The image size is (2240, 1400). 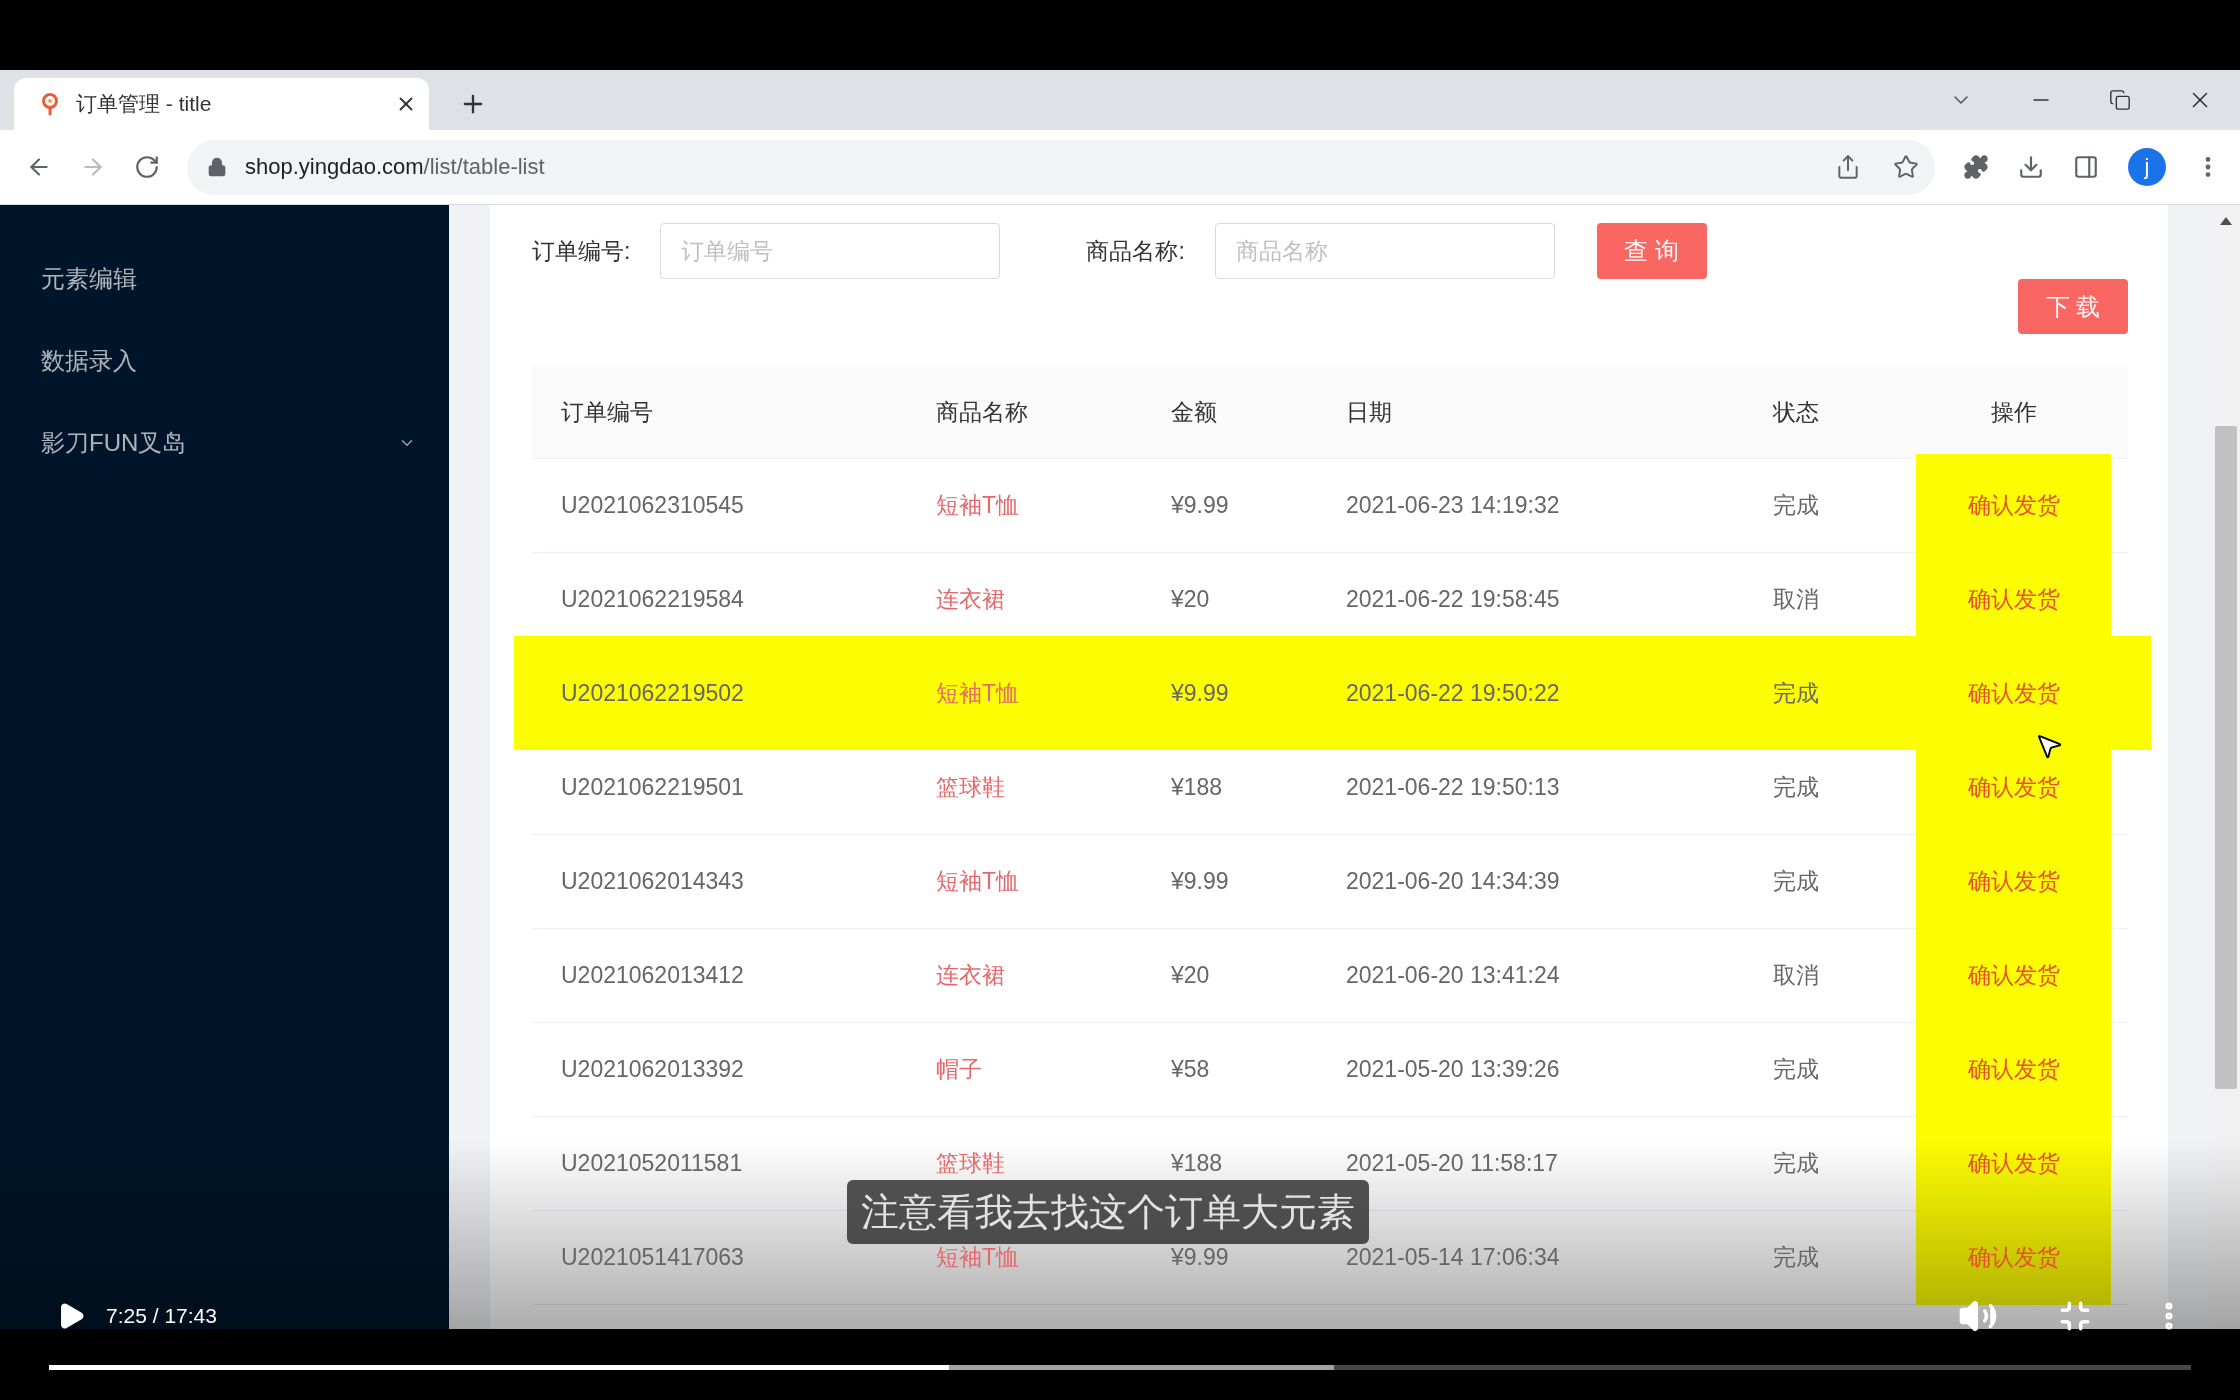 I want to click on lock-icon, so click(x=217, y=167).